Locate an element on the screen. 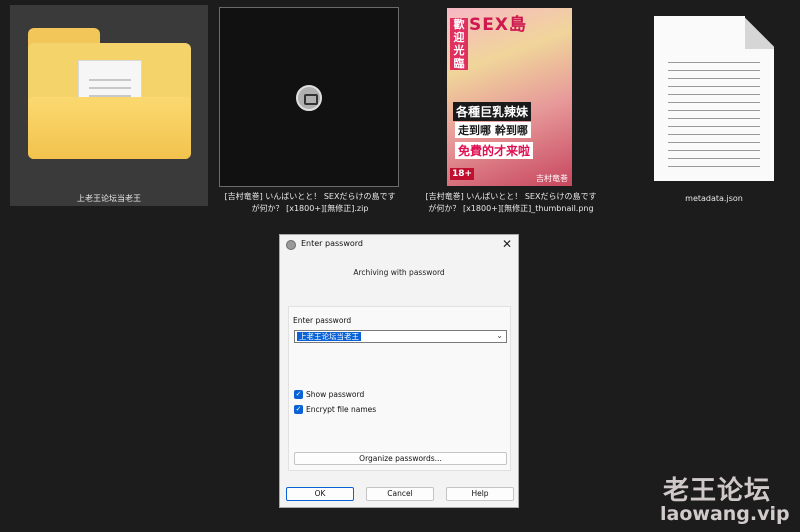  watermark-title: 老王论坛 is located at coordinates (717, 491).